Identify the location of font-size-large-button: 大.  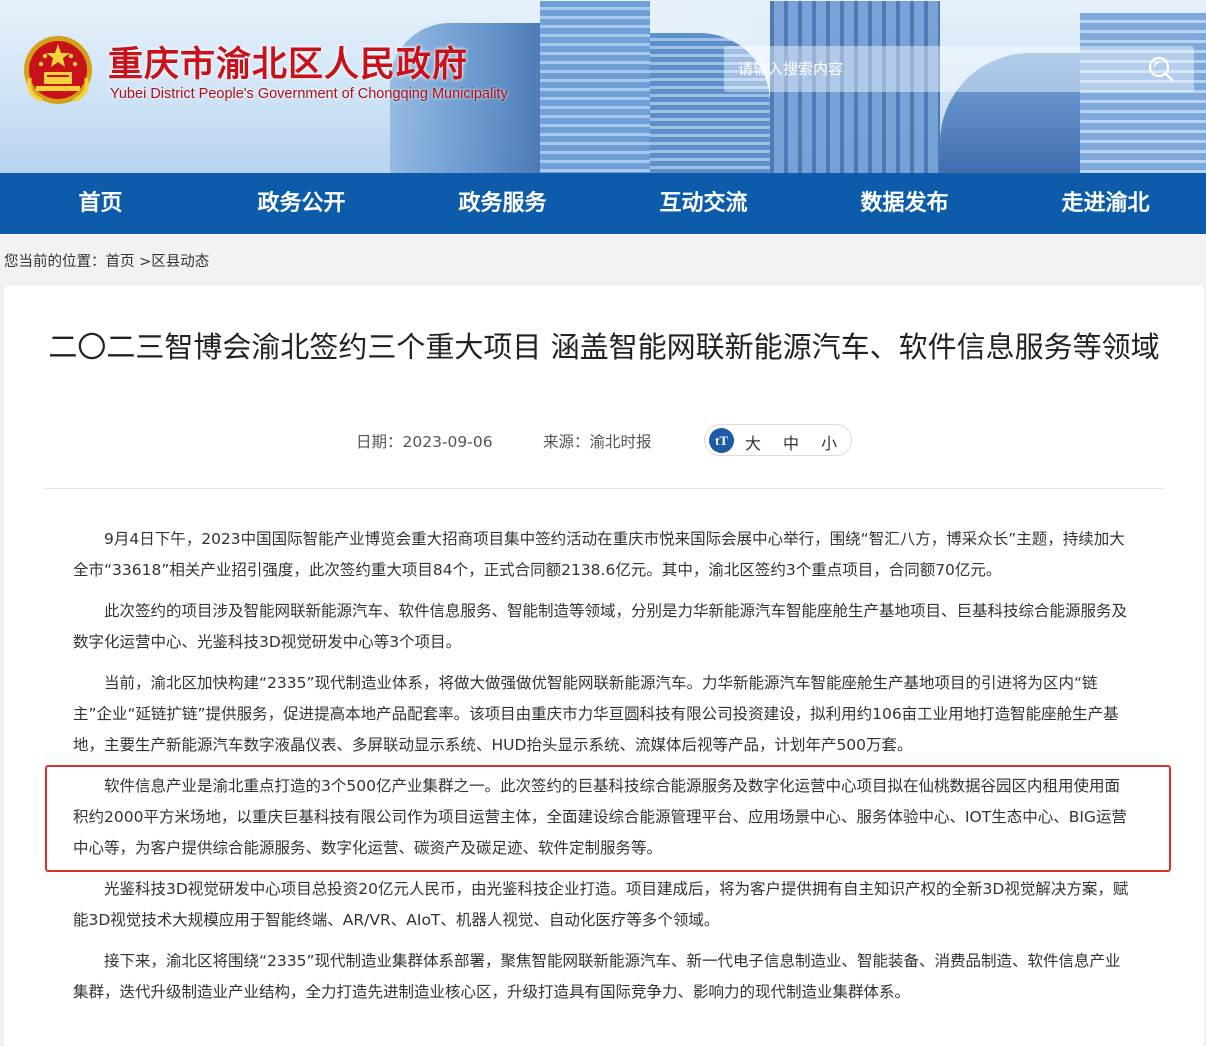
(753, 442).